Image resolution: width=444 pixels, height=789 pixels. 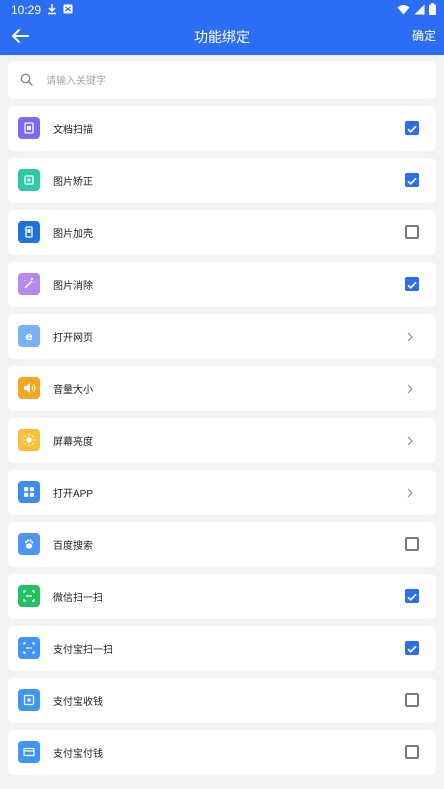 What do you see at coordinates (29, 700) in the screenshot?
I see `alipay-receive-icon` at bounding box center [29, 700].